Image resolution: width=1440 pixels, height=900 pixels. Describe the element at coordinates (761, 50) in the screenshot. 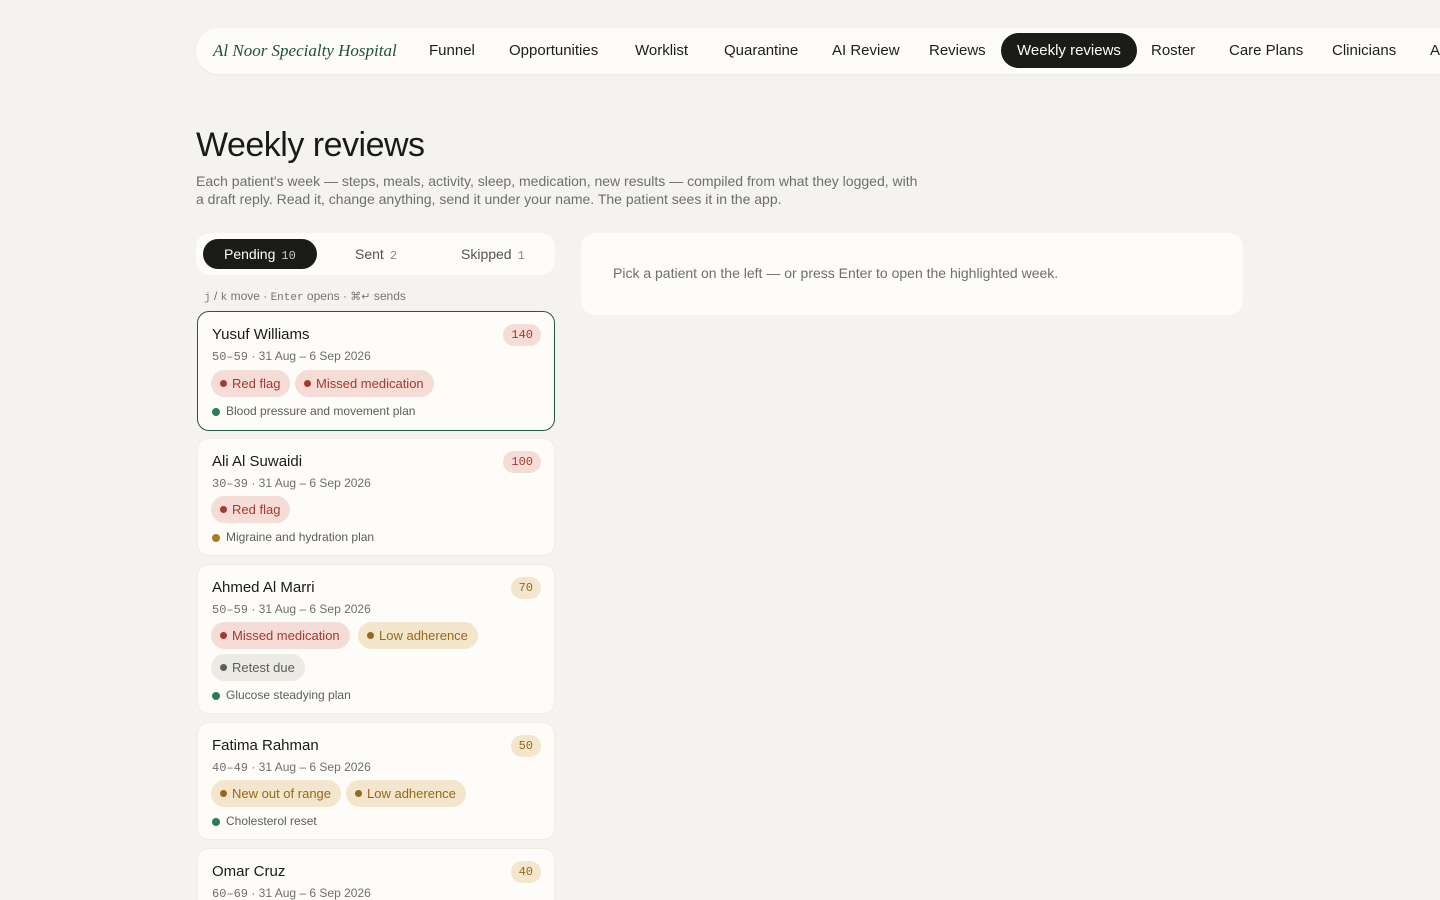

I see `nav-item-quarantine: Quarantine` at that location.